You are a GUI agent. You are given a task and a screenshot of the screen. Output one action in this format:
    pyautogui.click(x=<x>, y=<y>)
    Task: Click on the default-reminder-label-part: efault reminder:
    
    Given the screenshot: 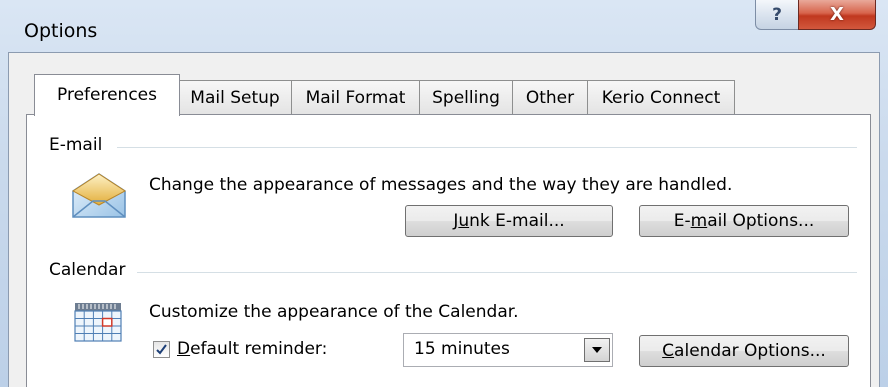 What is the action you would take?
    pyautogui.click(x=259, y=349)
    